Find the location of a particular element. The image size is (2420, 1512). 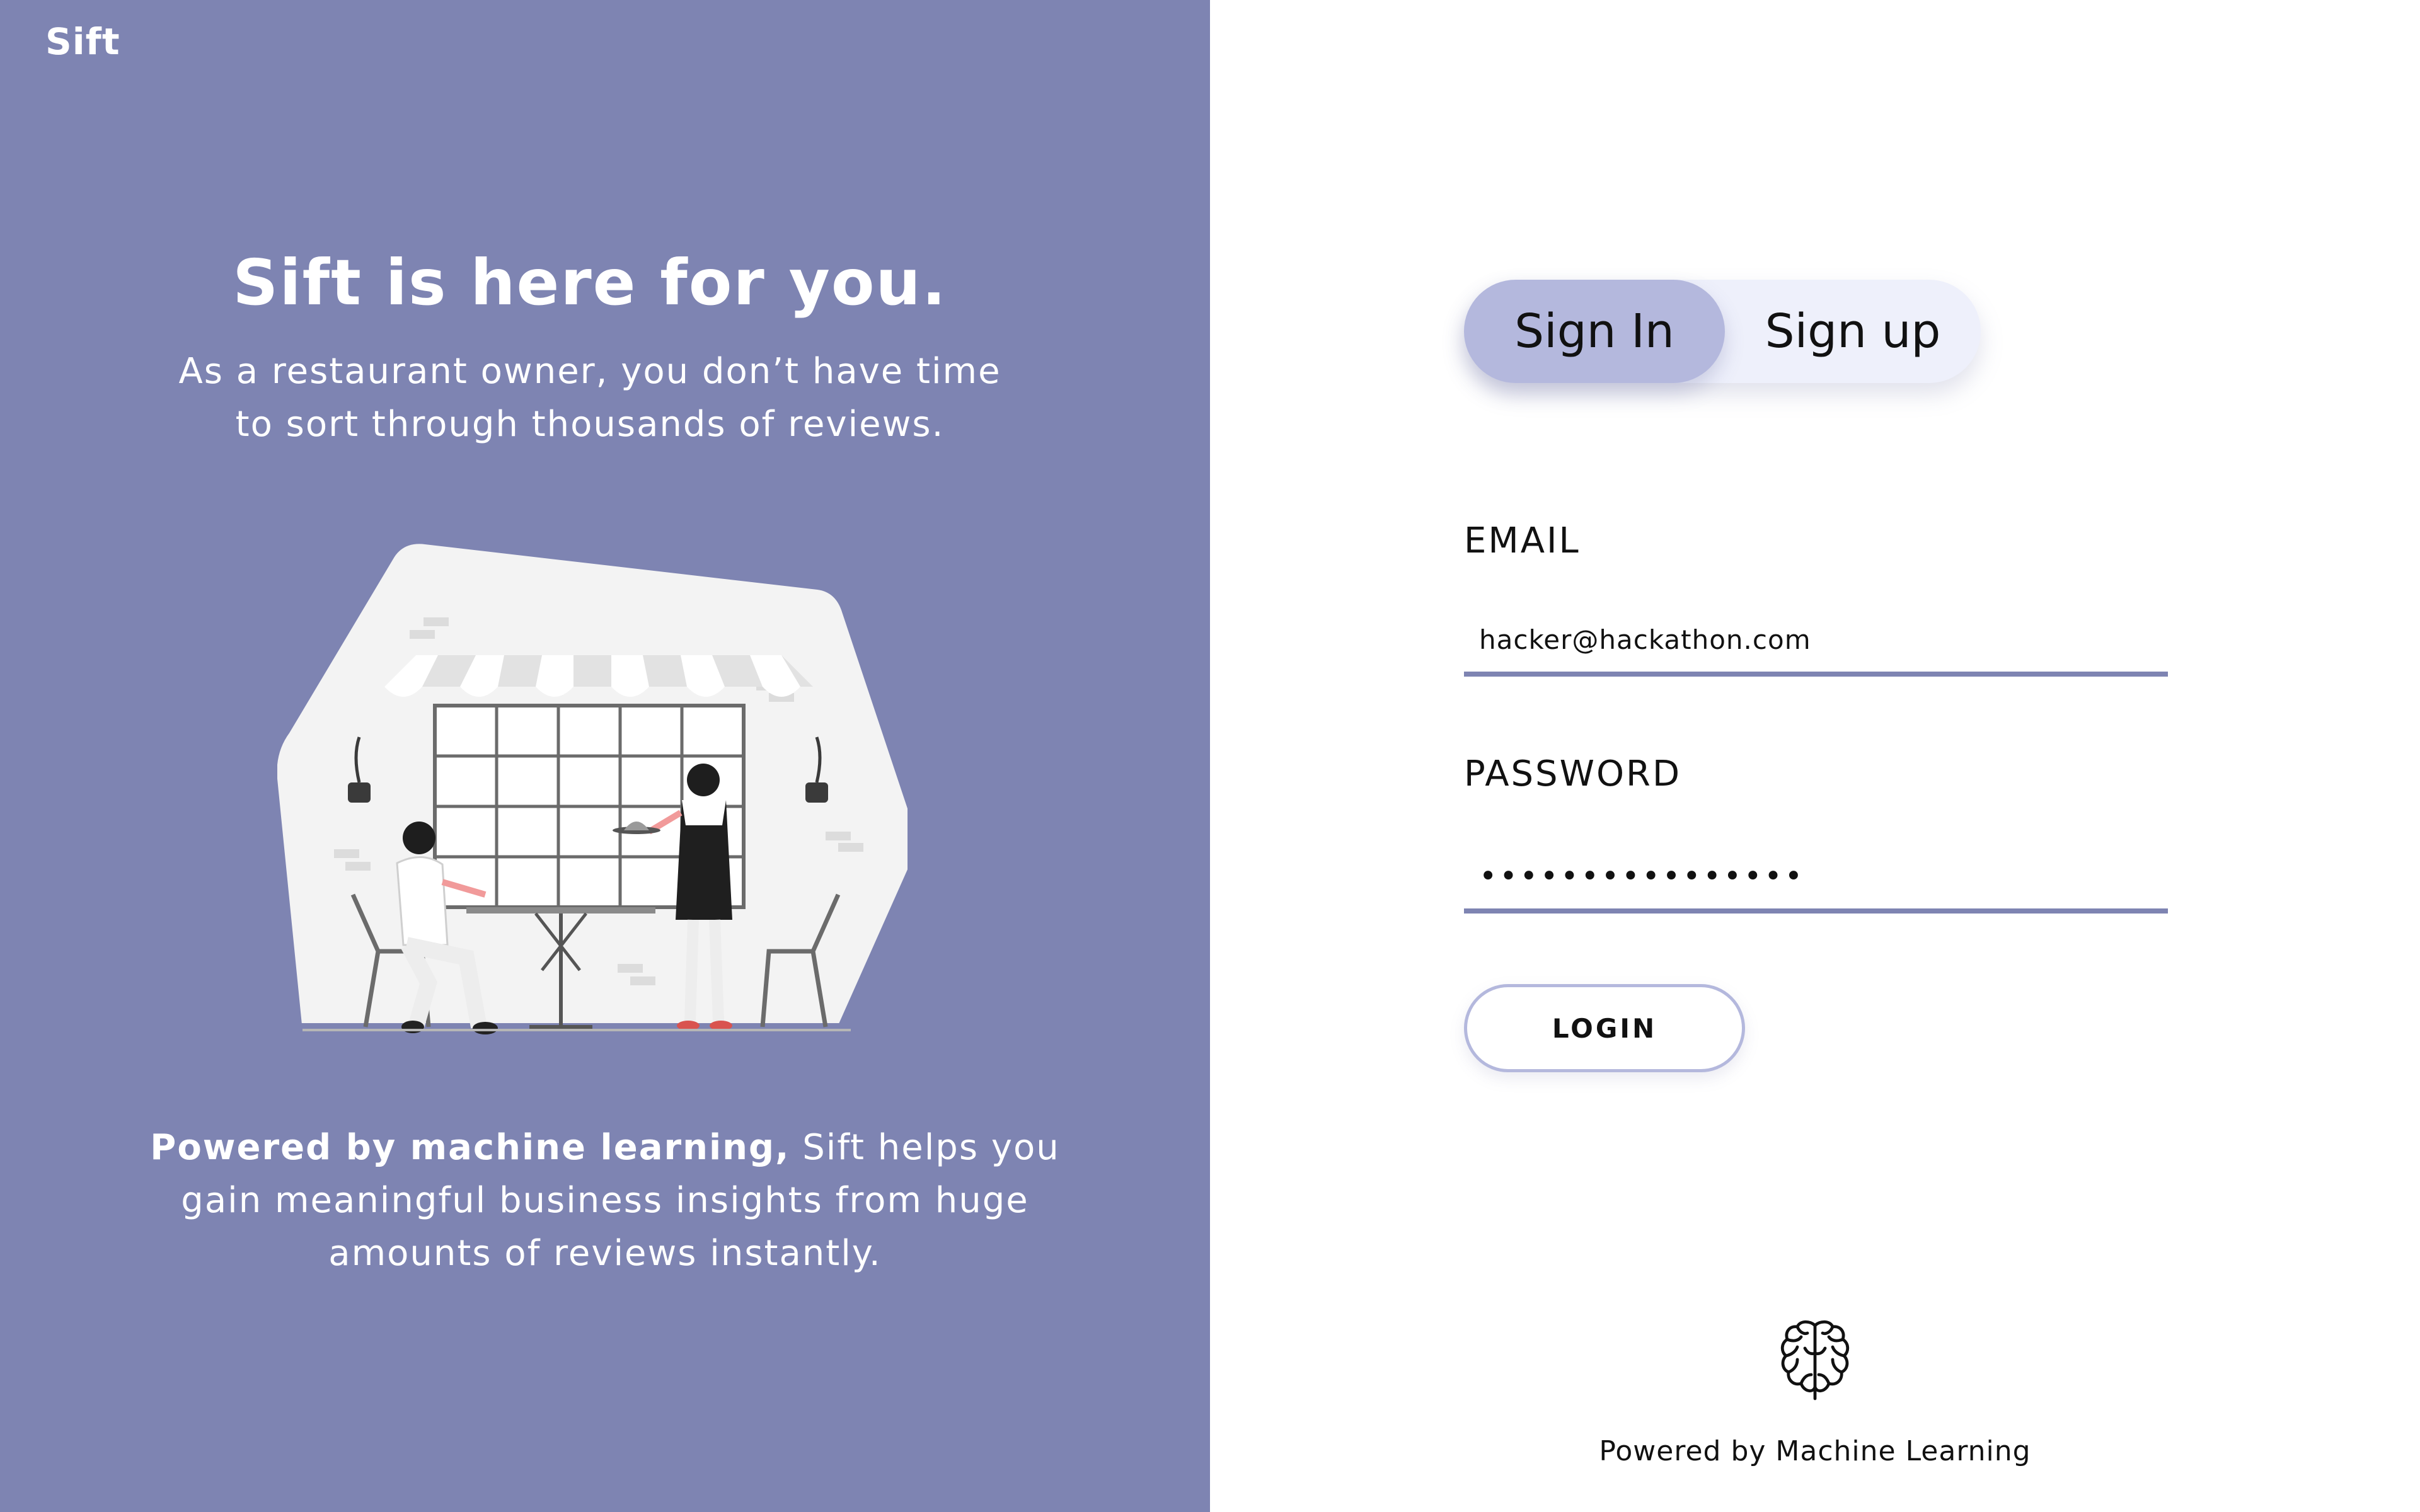

tab-sign-in: Sign In is located at coordinates (1594, 331).